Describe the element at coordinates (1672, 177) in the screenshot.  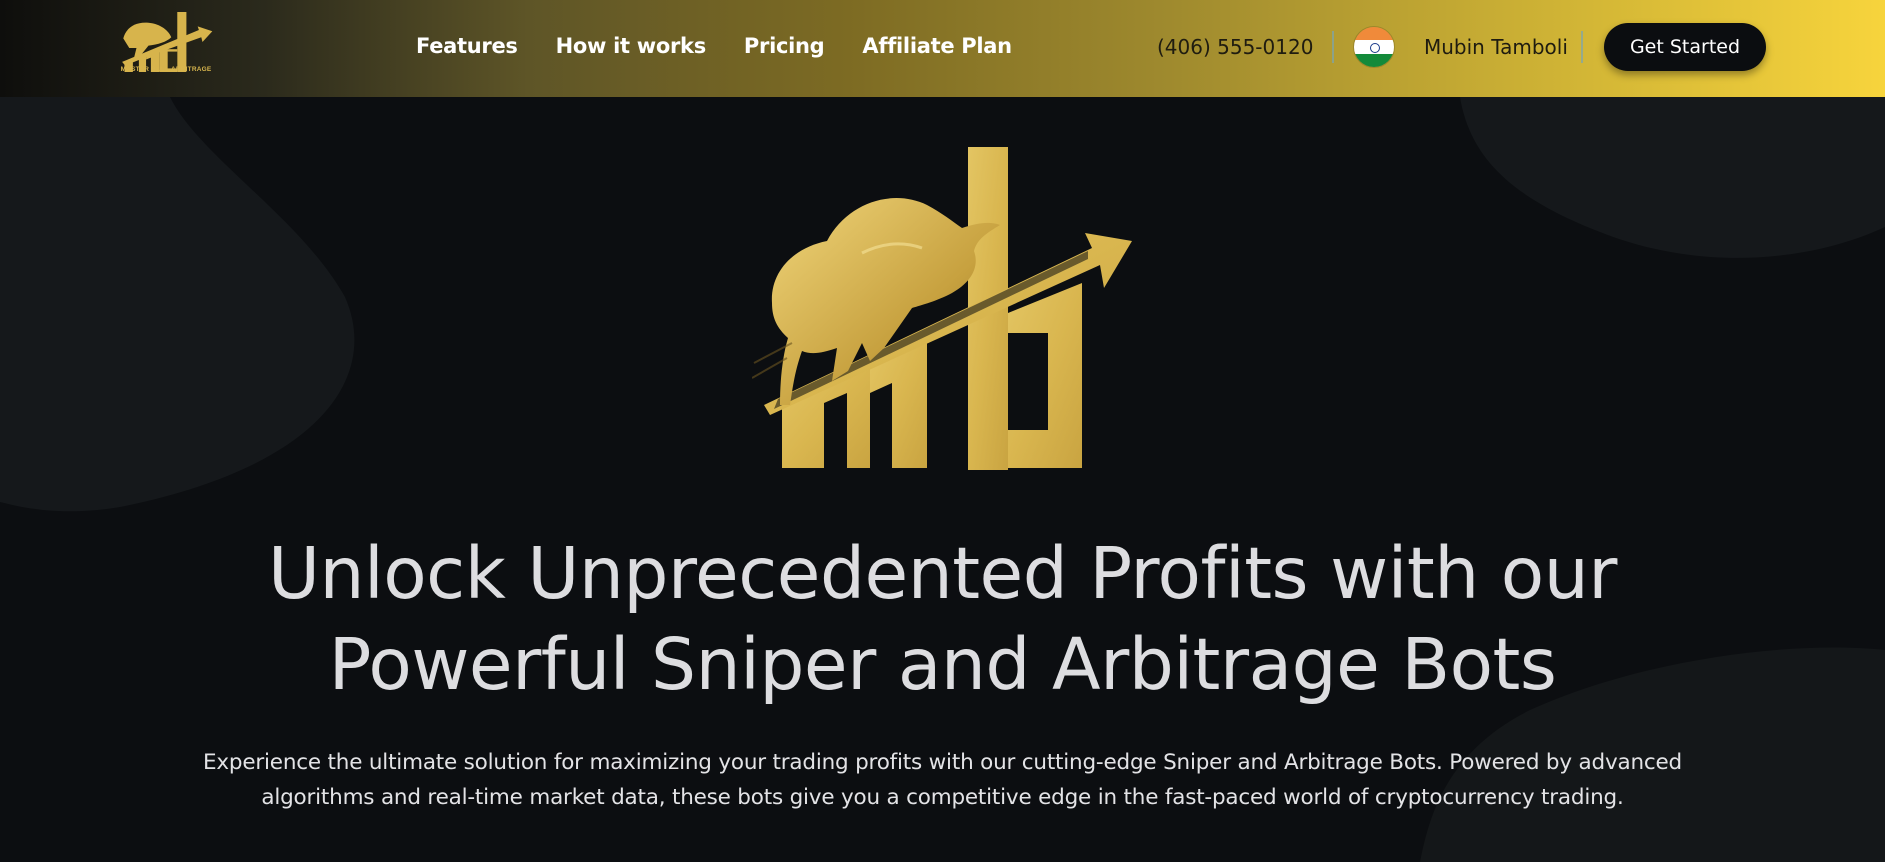
I see `background-blob-right` at that location.